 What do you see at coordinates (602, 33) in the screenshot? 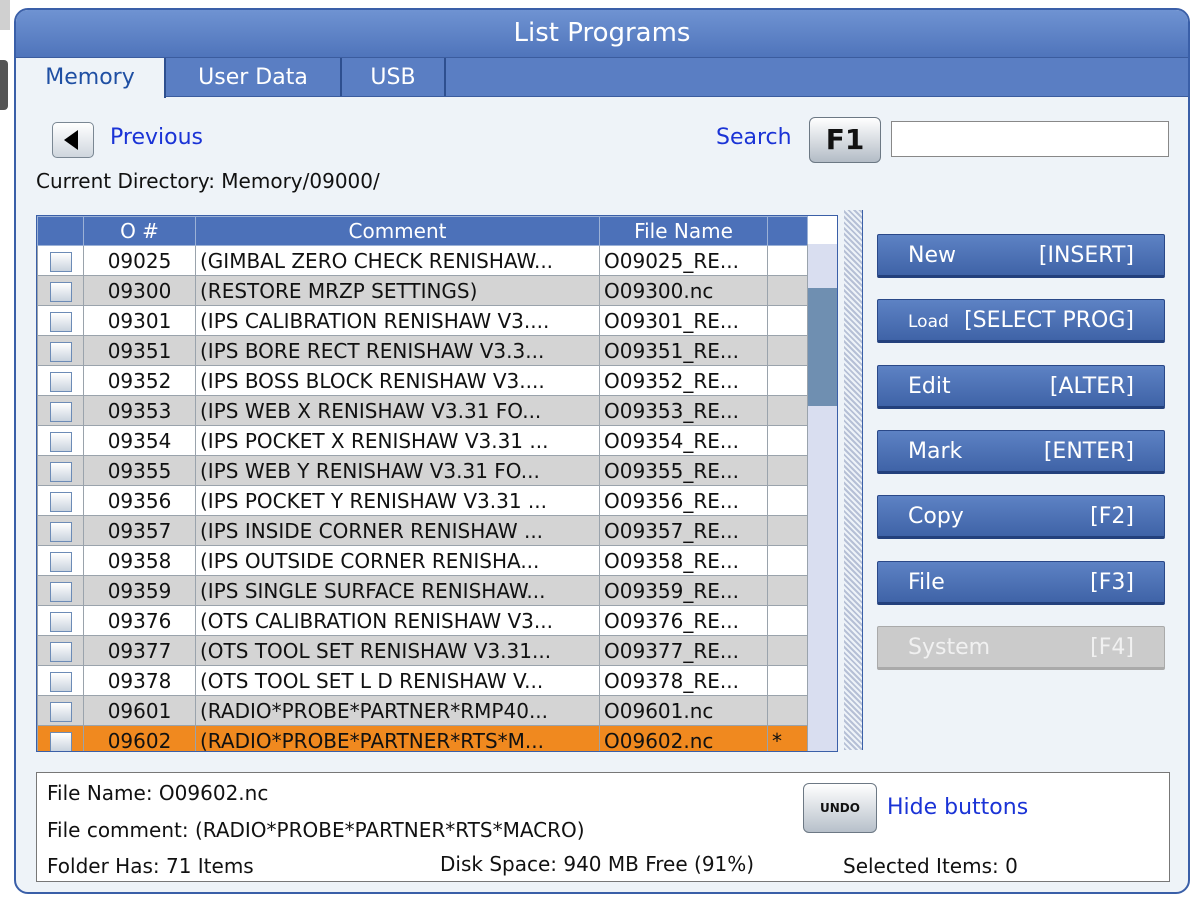
I see `window-title: List Programs` at bounding box center [602, 33].